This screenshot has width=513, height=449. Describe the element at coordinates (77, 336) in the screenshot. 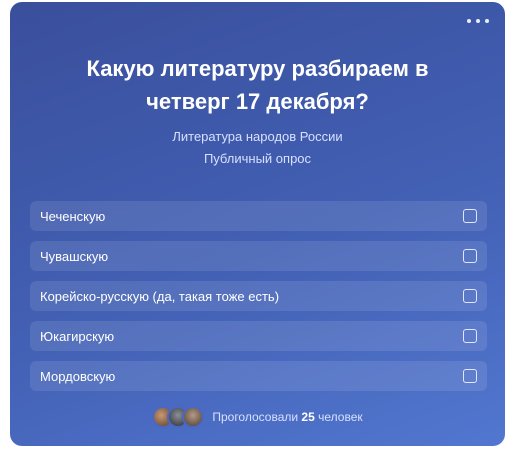

I see `option-label: Юкагирскую` at that location.